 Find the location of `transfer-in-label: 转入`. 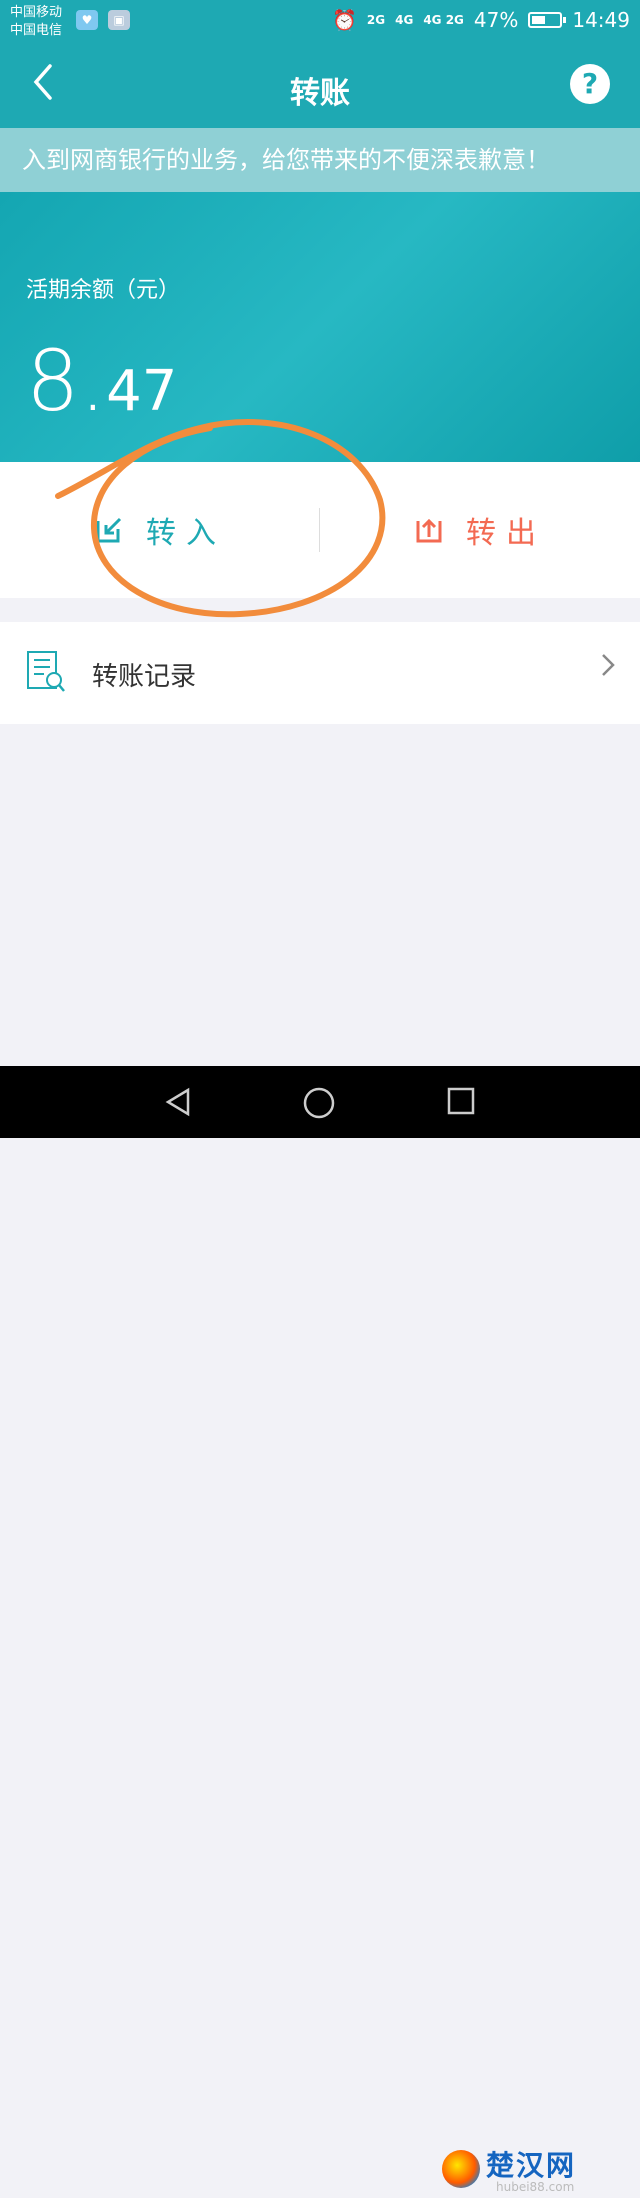

transfer-in-label: 转入 is located at coordinates (186, 533).